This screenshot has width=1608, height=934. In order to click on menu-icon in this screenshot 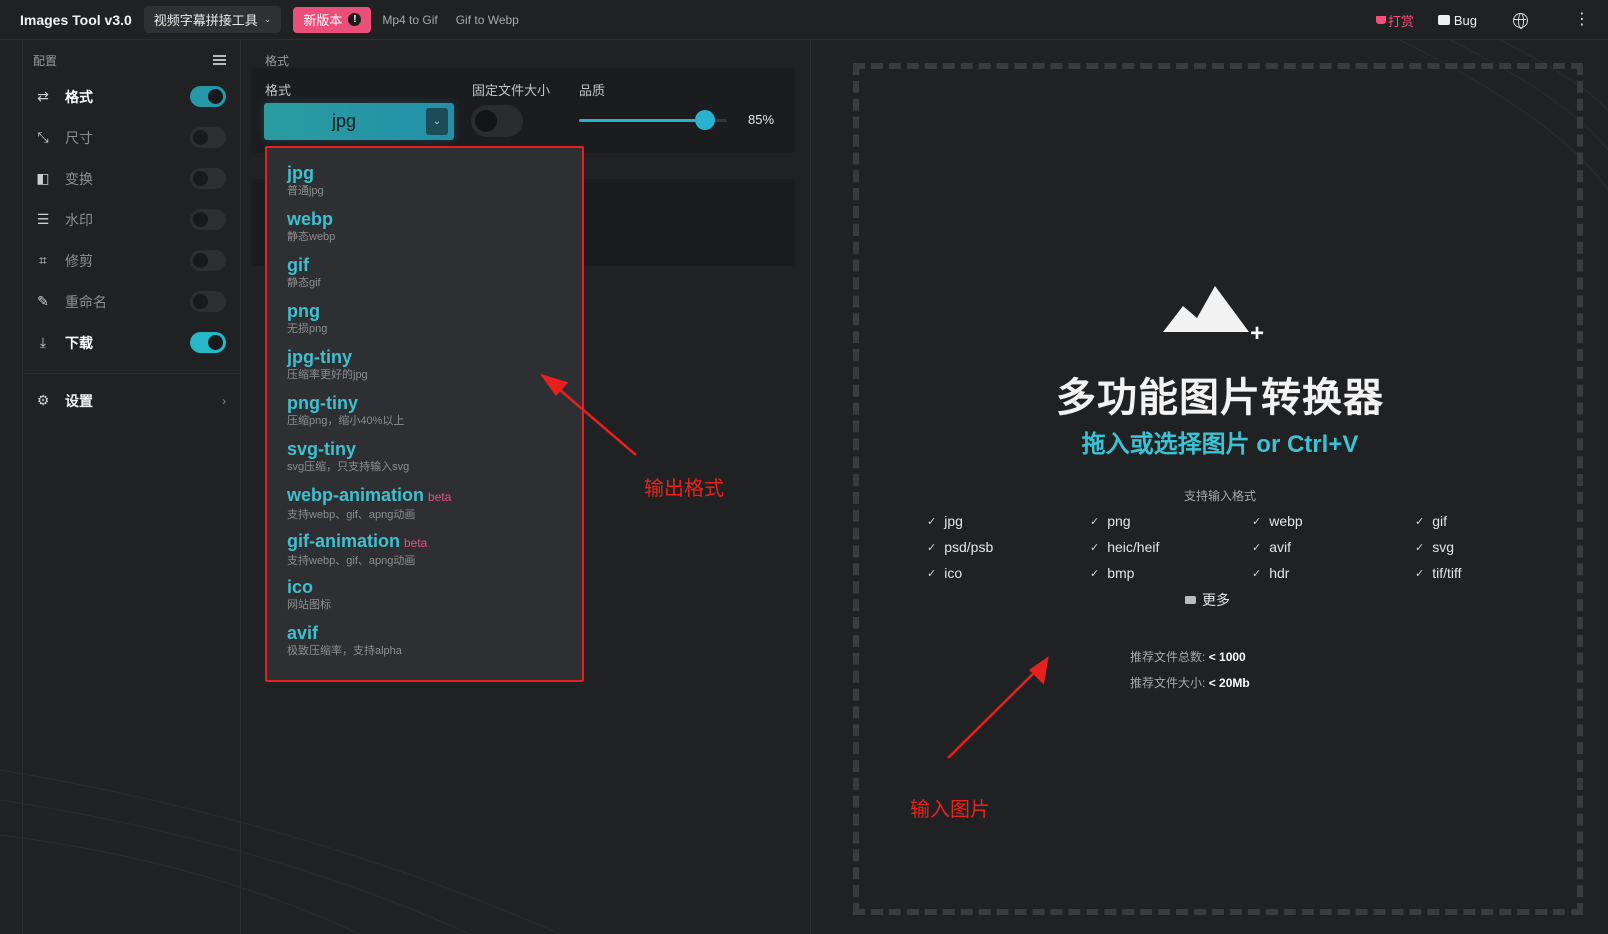, I will do `click(219, 60)`.